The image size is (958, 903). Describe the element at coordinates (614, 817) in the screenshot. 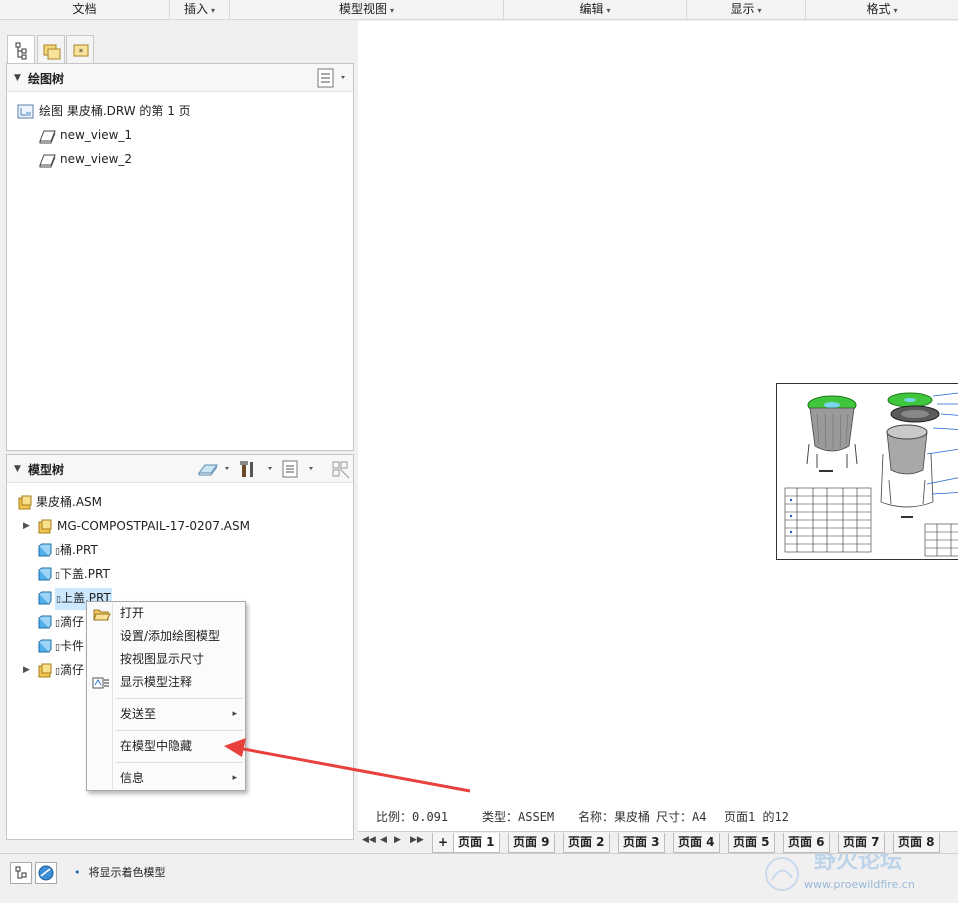

I see `name-label: 名称：果皮桶` at that location.